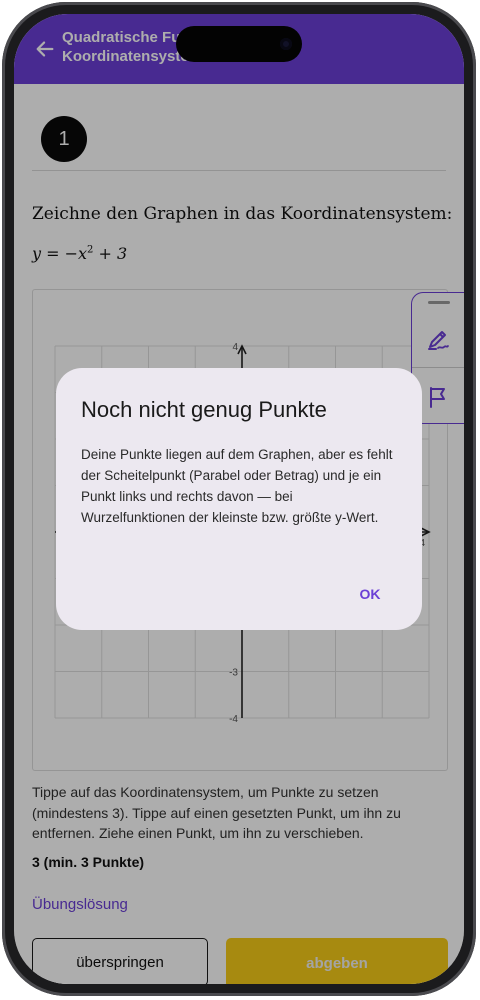 The width and height of the screenshot is (480, 1000). What do you see at coordinates (370, 594) in the screenshot?
I see `ok-button: OK` at bounding box center [370, 594].